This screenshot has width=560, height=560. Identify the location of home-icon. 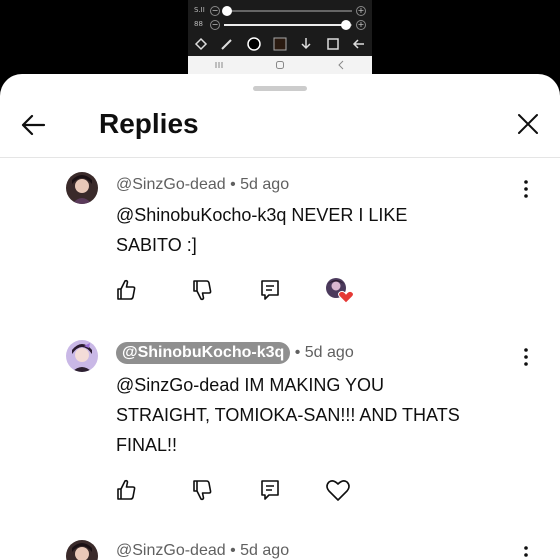
(280, 66).